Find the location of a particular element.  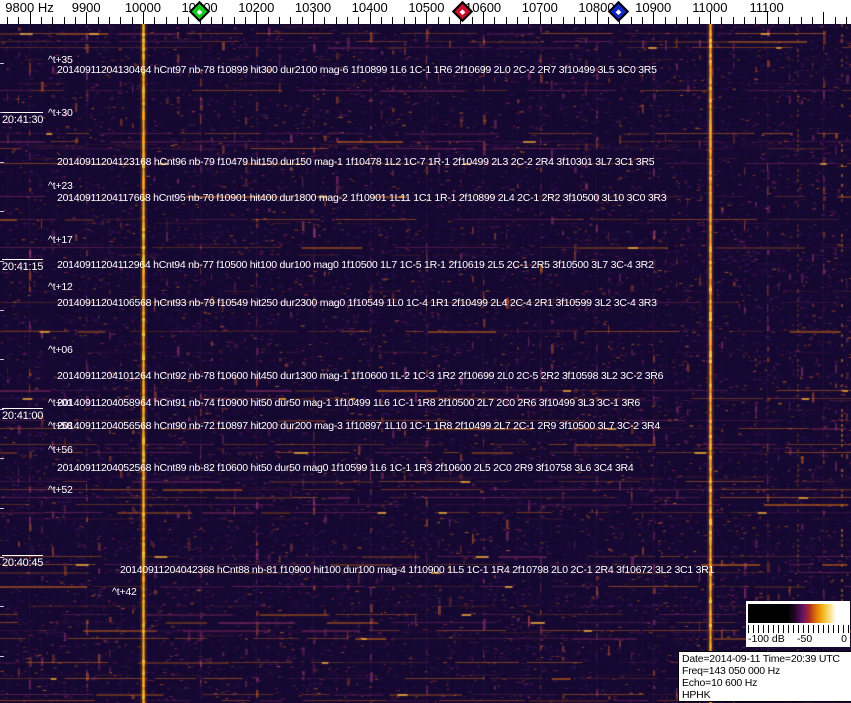

marker-red-dot is located at coordinates (462, 11).